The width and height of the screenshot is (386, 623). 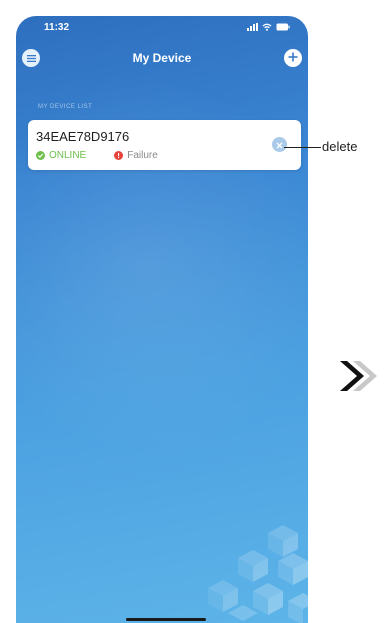 I want to click on status-failure: Failure, so click(x=136, y=155).